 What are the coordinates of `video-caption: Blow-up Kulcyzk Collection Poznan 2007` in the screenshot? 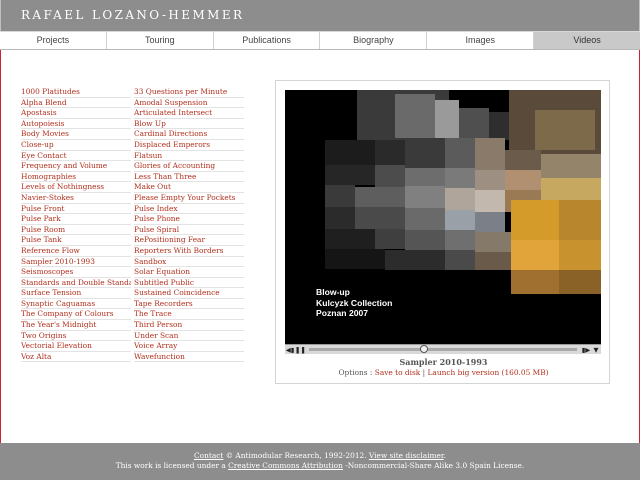 It's located at (354, 303).